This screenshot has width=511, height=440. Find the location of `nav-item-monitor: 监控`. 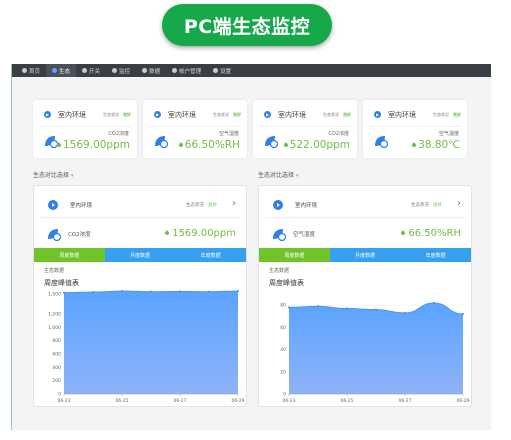

nav-item-monitor: 监控 is located at coordinates (121, 70).